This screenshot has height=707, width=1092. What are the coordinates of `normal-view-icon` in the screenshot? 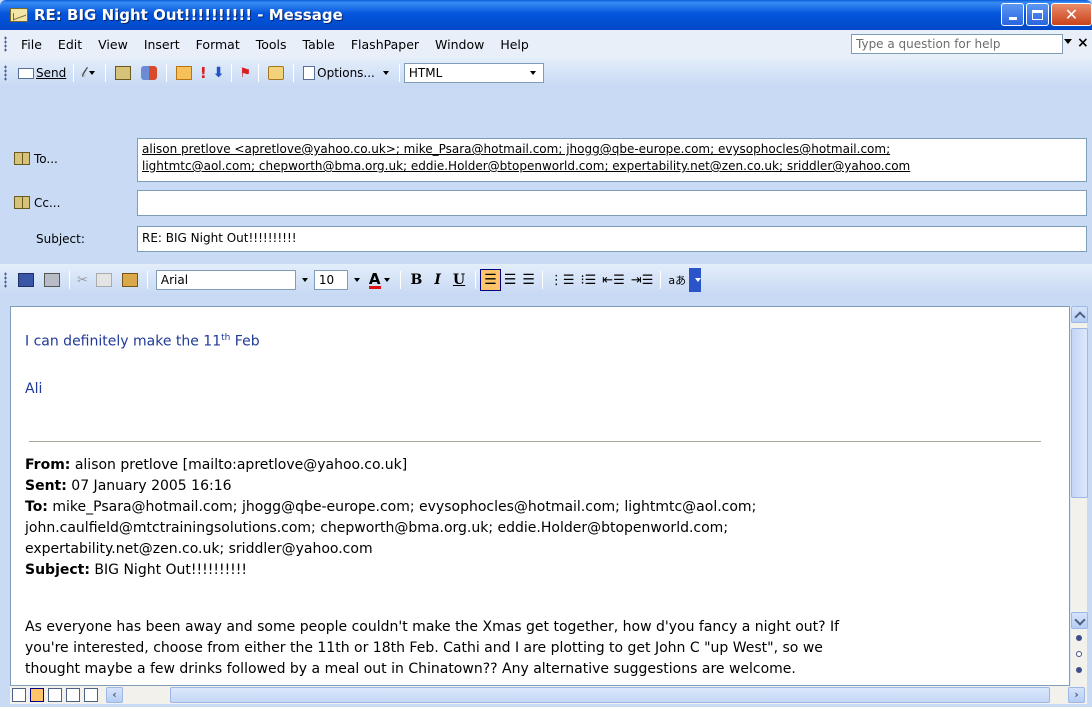 It's located at (19, 695).